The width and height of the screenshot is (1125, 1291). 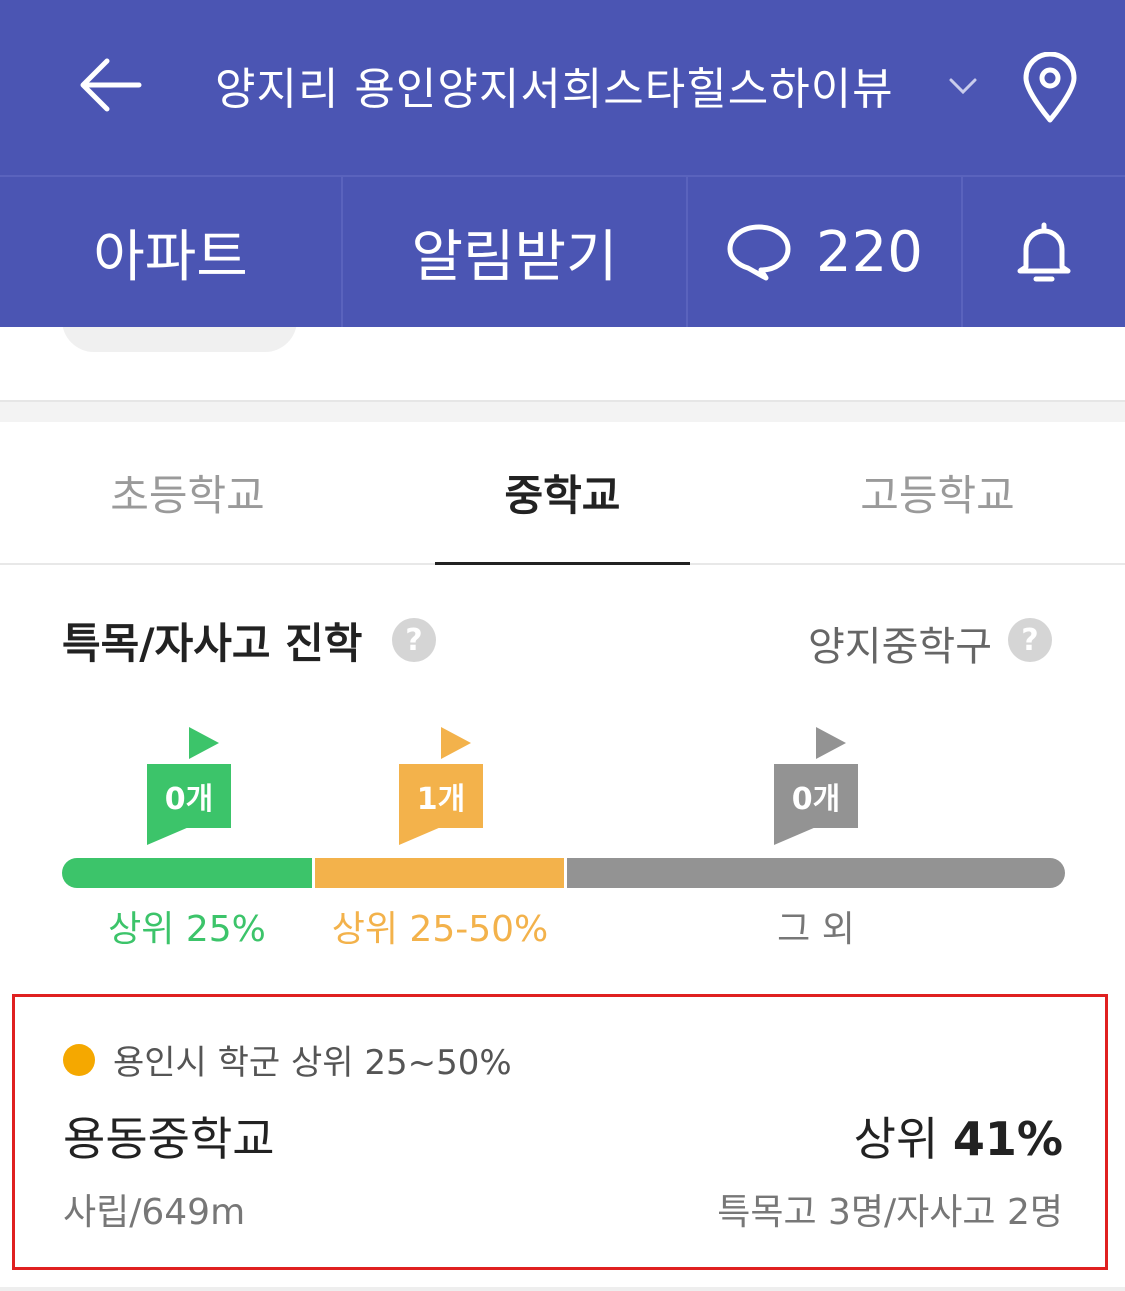 What do you see at coordinates (1007, 1139) in the screenshot?
I see `rank-value: 41%` at bounding box center [1007, 1139].